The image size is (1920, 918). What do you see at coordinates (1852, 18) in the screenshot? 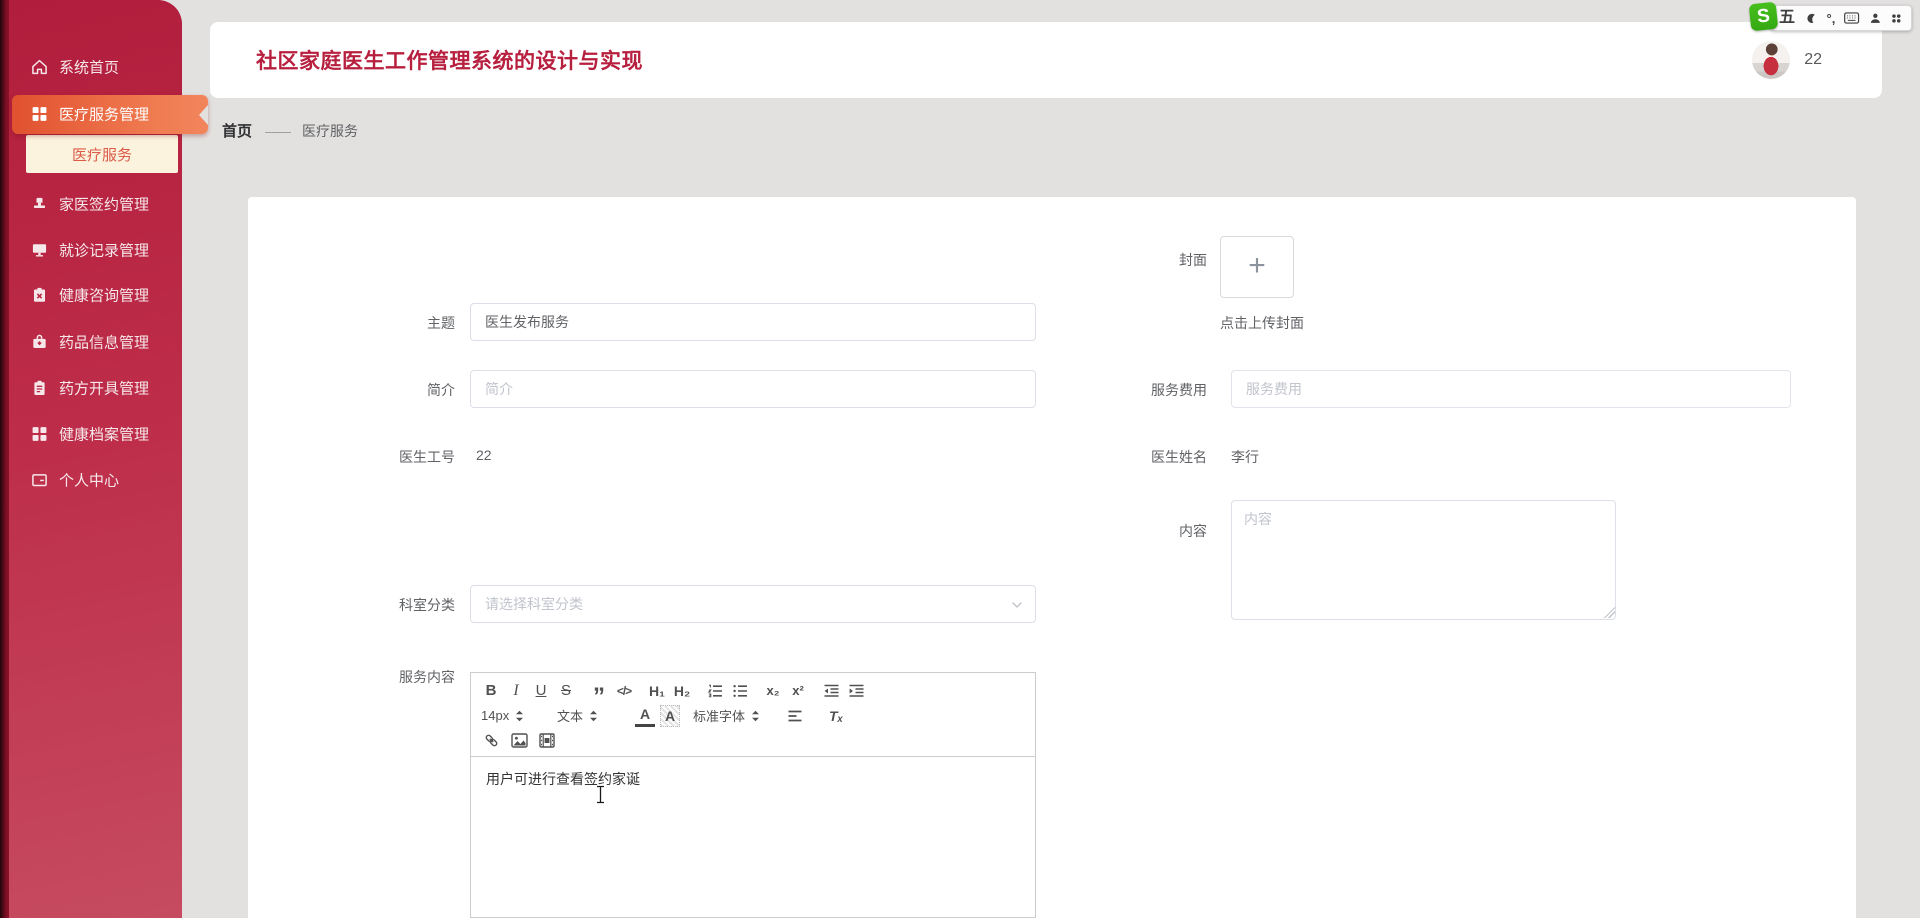
I see `keyboard-icon` at bounding box center [1852, 18].